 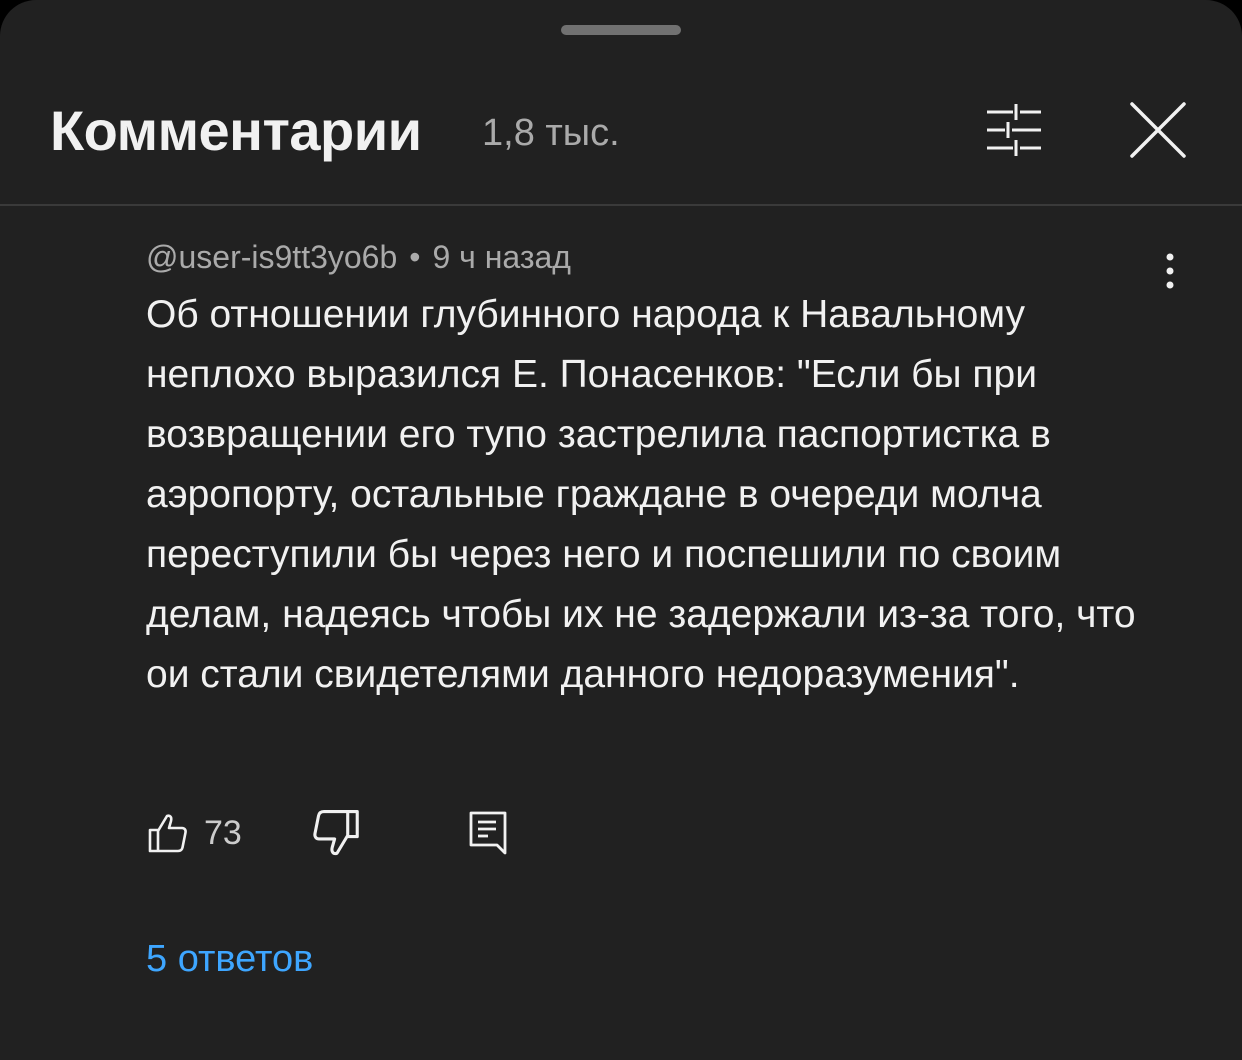 I want to click on comments-title: Комментарии, so click(x=236, y=130).